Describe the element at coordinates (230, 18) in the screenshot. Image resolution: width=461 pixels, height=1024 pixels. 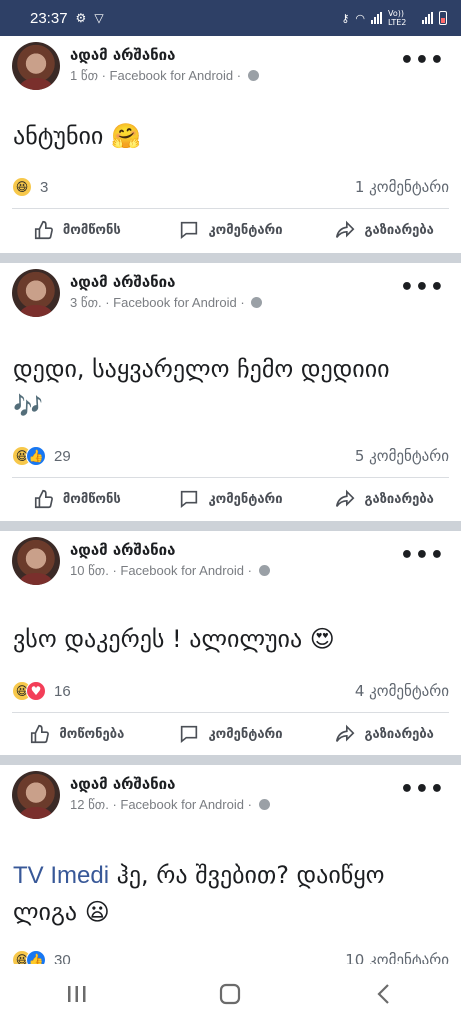
I see `status-bar: 23:37 ⚙ ▽ ⚷ ◠ Vo)) LTE2` at that location.